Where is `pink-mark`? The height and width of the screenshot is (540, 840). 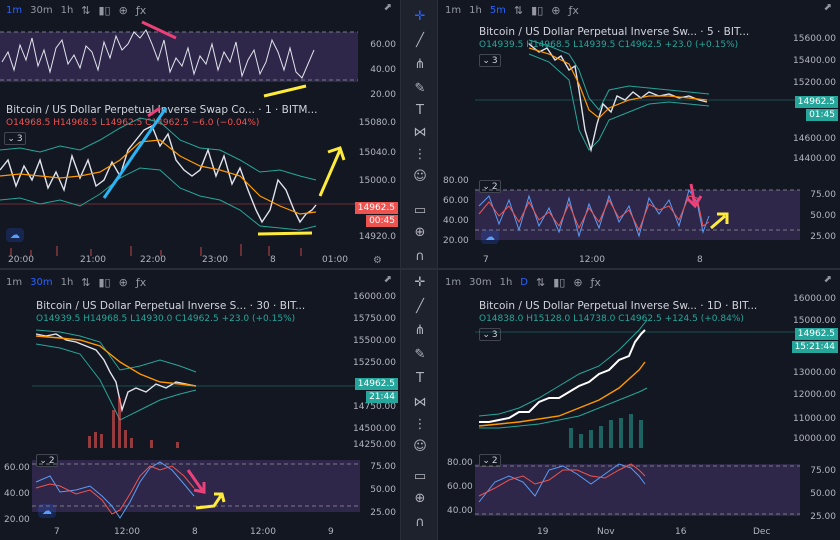
pink-mark is located at coordinates (159, 30).